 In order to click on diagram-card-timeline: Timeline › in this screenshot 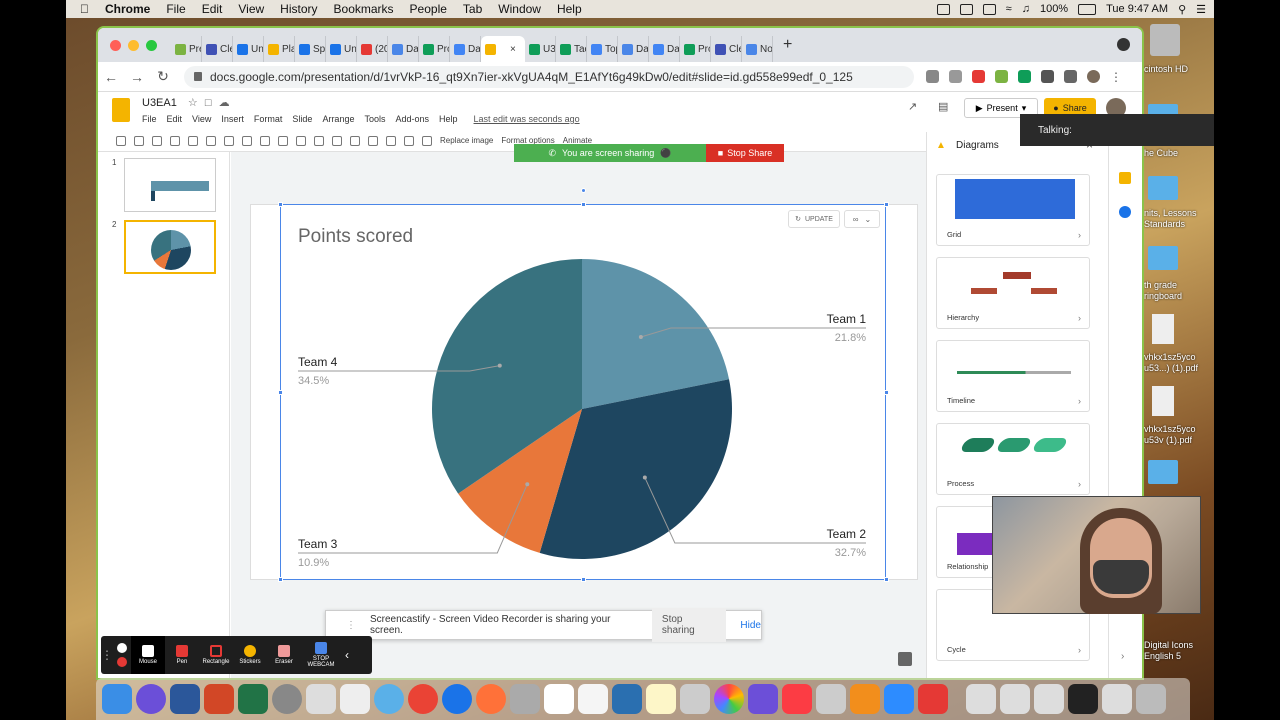, I will do `click(1013, 376)`.